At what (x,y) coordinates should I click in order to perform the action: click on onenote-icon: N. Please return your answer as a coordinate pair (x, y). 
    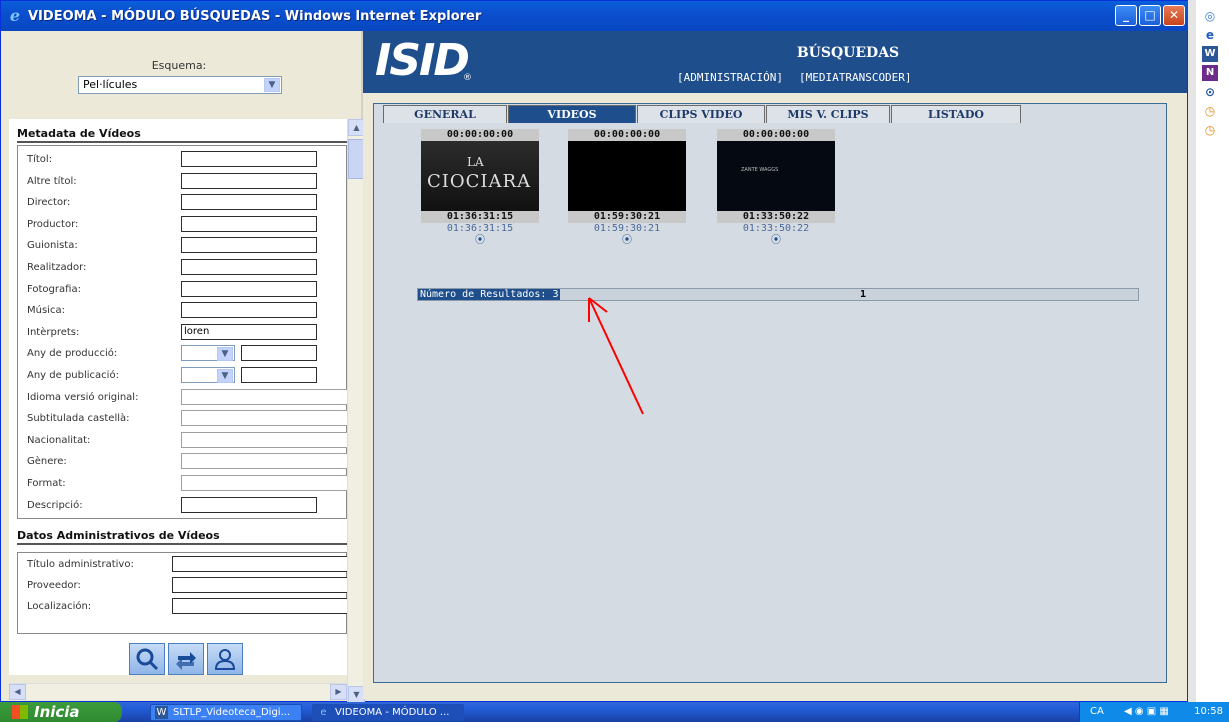
    Looking at the image, I should click on (1210, 73).